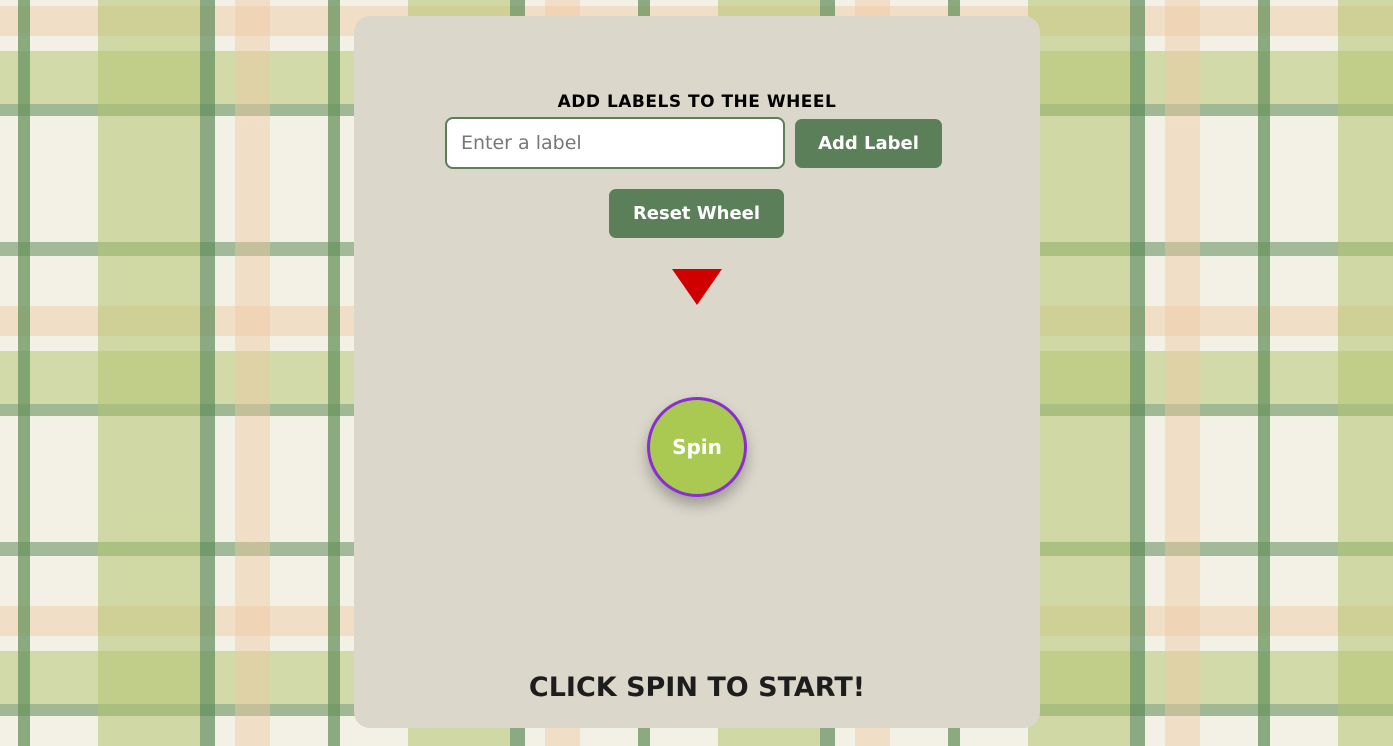 This screenshot has height=746, width=1393. I want to click on label-input, so click(615, 143).